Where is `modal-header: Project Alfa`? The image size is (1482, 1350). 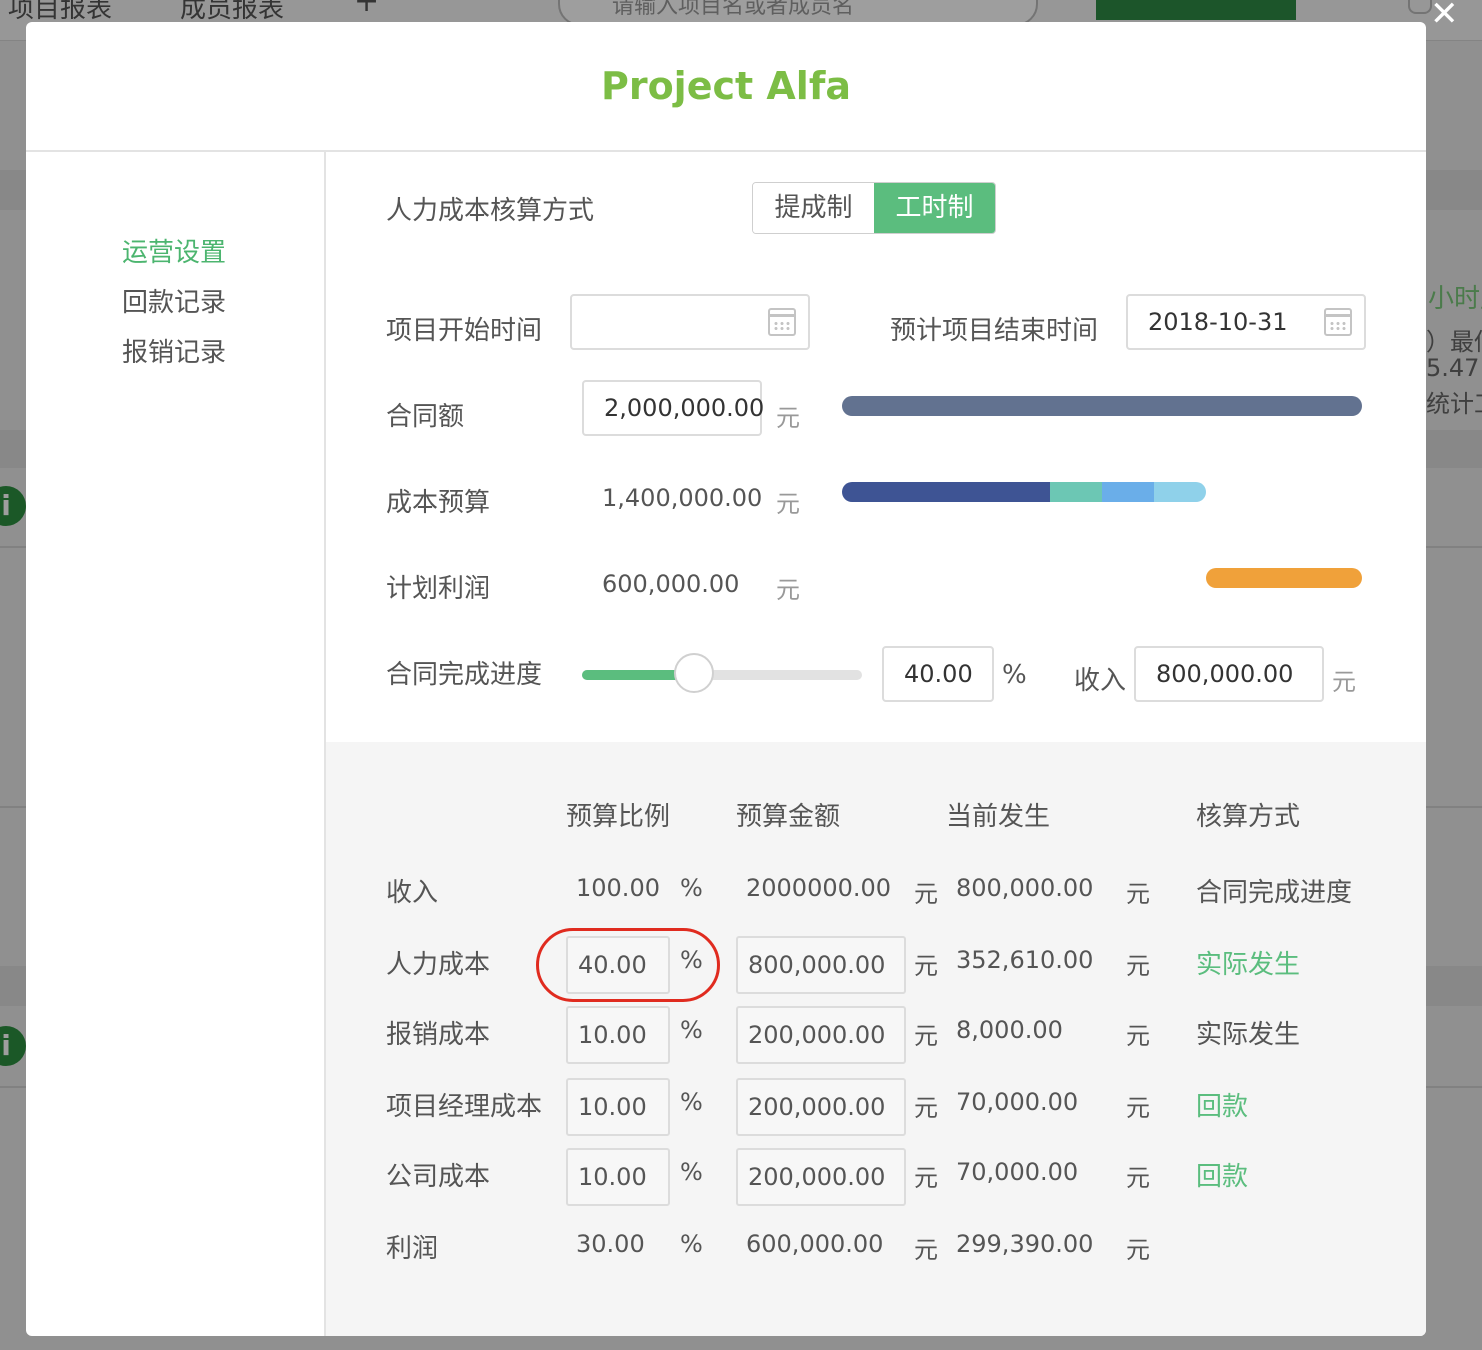 modal-header: Project Alfa is located at coordinates (726, 87).